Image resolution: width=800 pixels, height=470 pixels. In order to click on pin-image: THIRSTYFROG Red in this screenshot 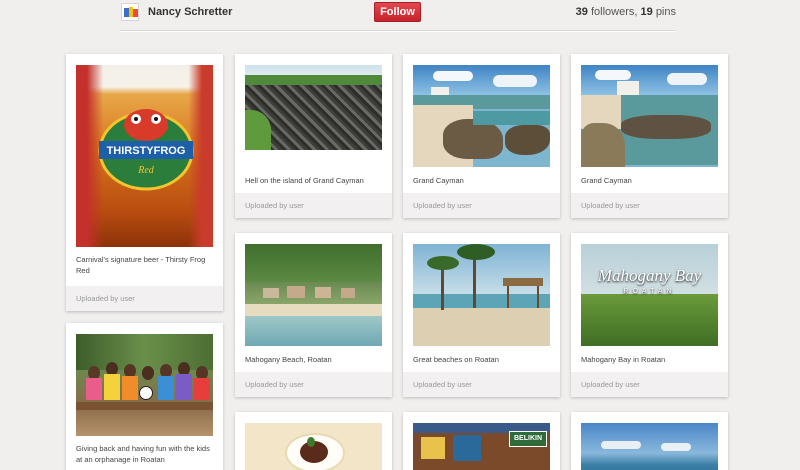, I will do `click(144, 156)`.